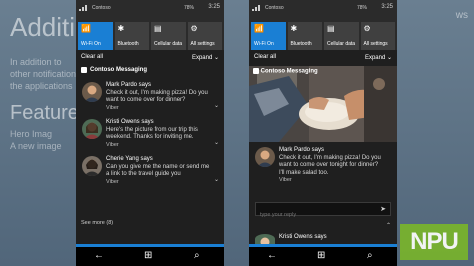 The image size is (474, 266). Describe the element at coordinates (383, 209) in the screenshot. I see `send-icon: ➤` at that location.